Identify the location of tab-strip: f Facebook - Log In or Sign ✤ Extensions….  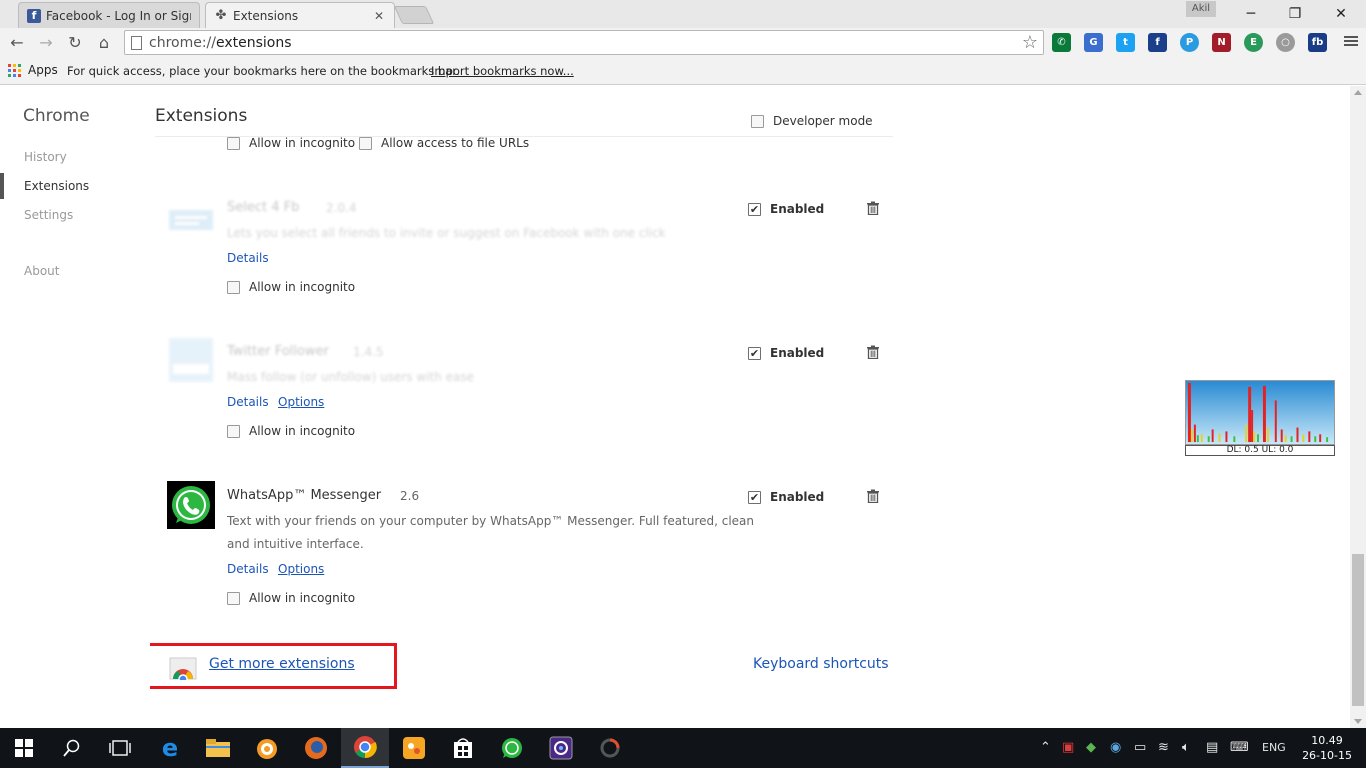
(683, 14).